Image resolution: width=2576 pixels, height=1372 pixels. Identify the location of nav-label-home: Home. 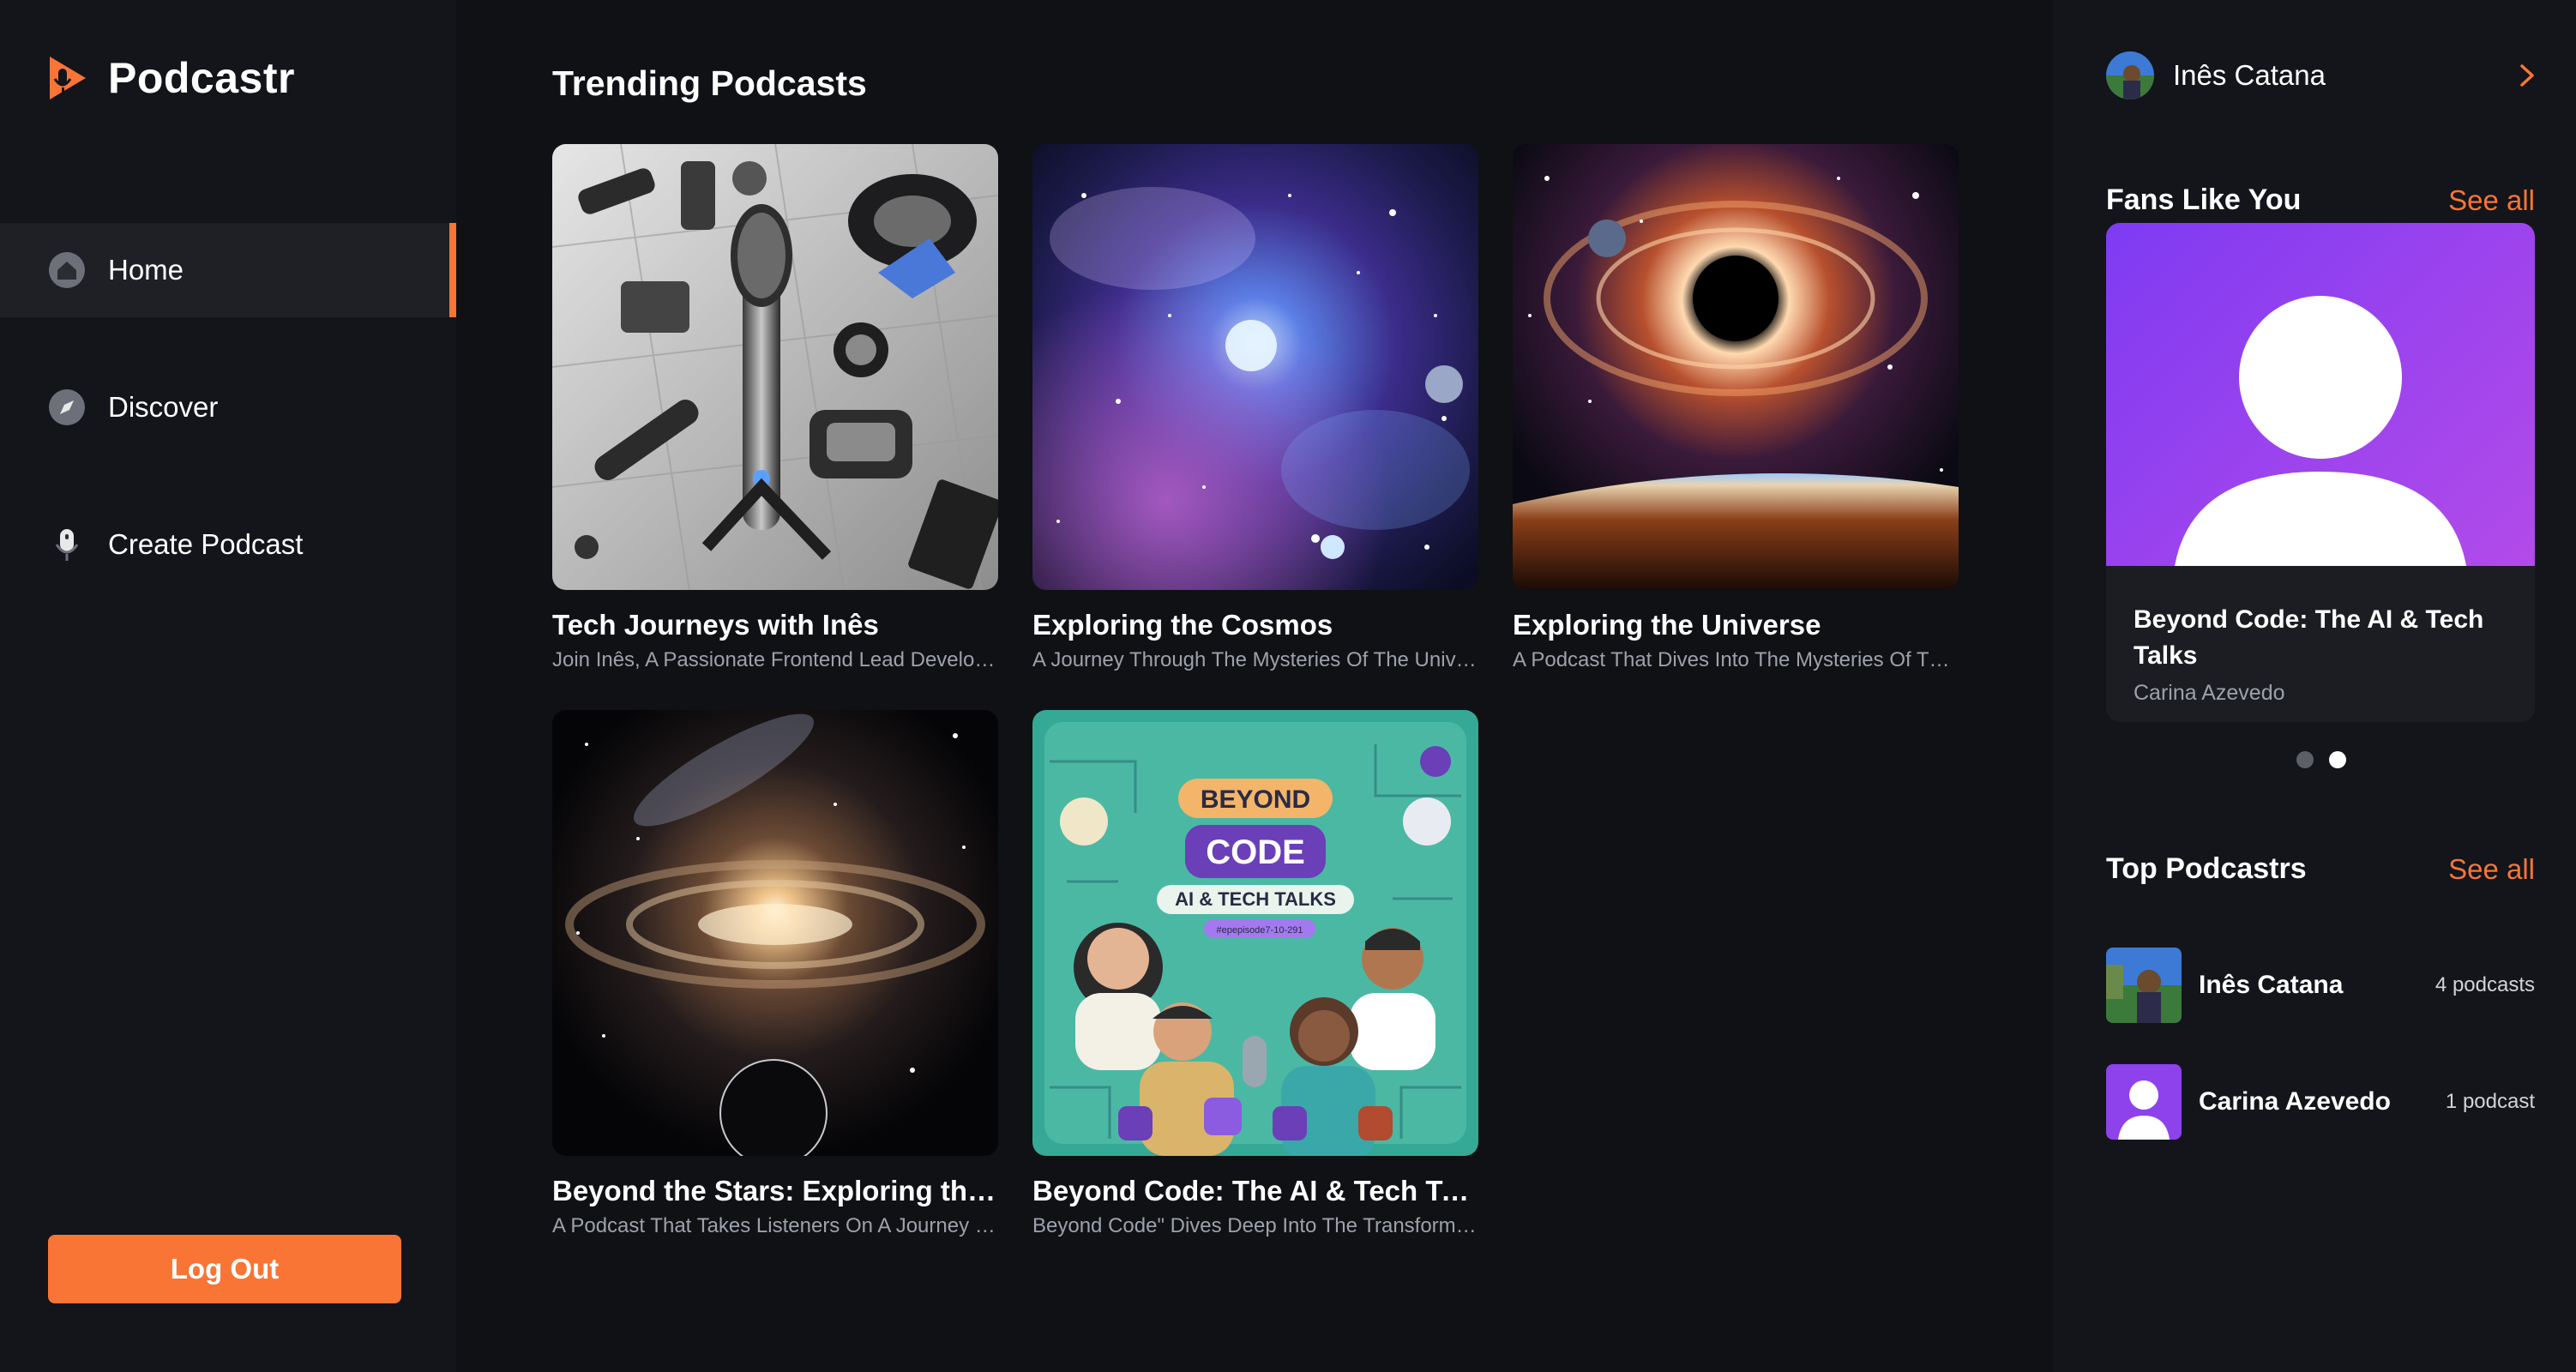
(146, 270).